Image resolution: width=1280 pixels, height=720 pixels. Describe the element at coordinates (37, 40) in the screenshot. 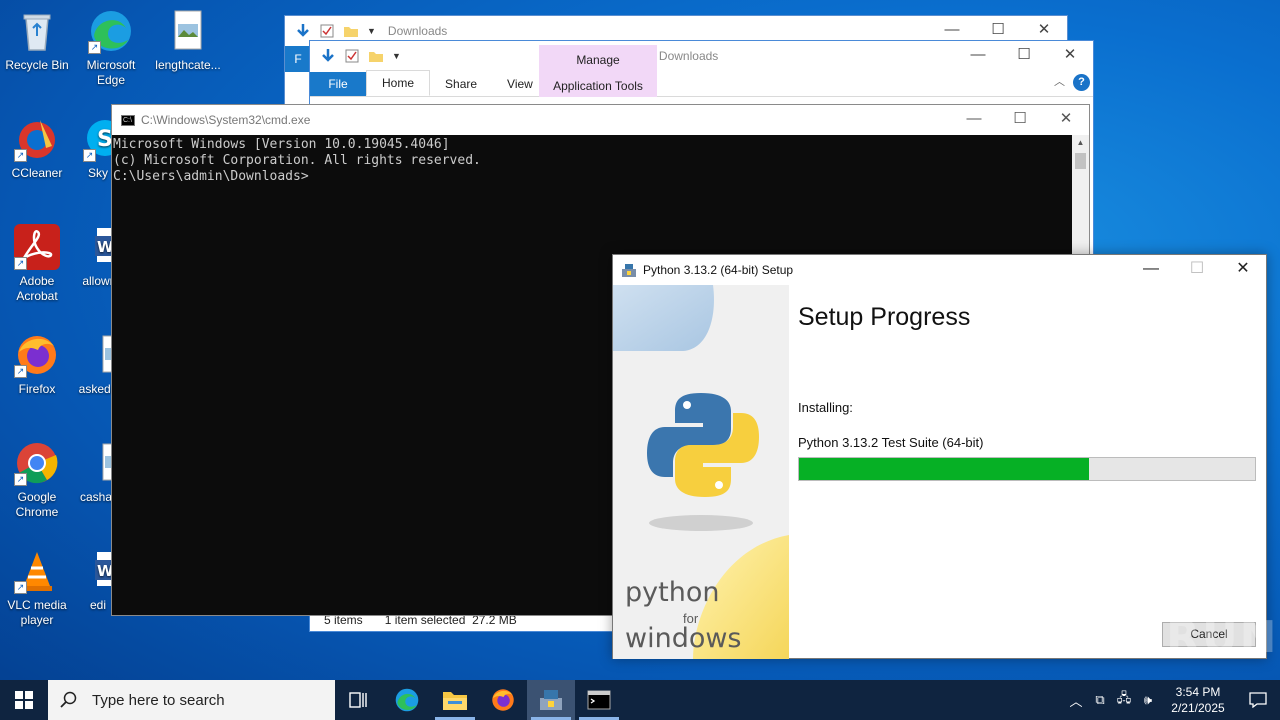

I see `desktop-icon-recycle-bin: Recycle Bin` at that location.